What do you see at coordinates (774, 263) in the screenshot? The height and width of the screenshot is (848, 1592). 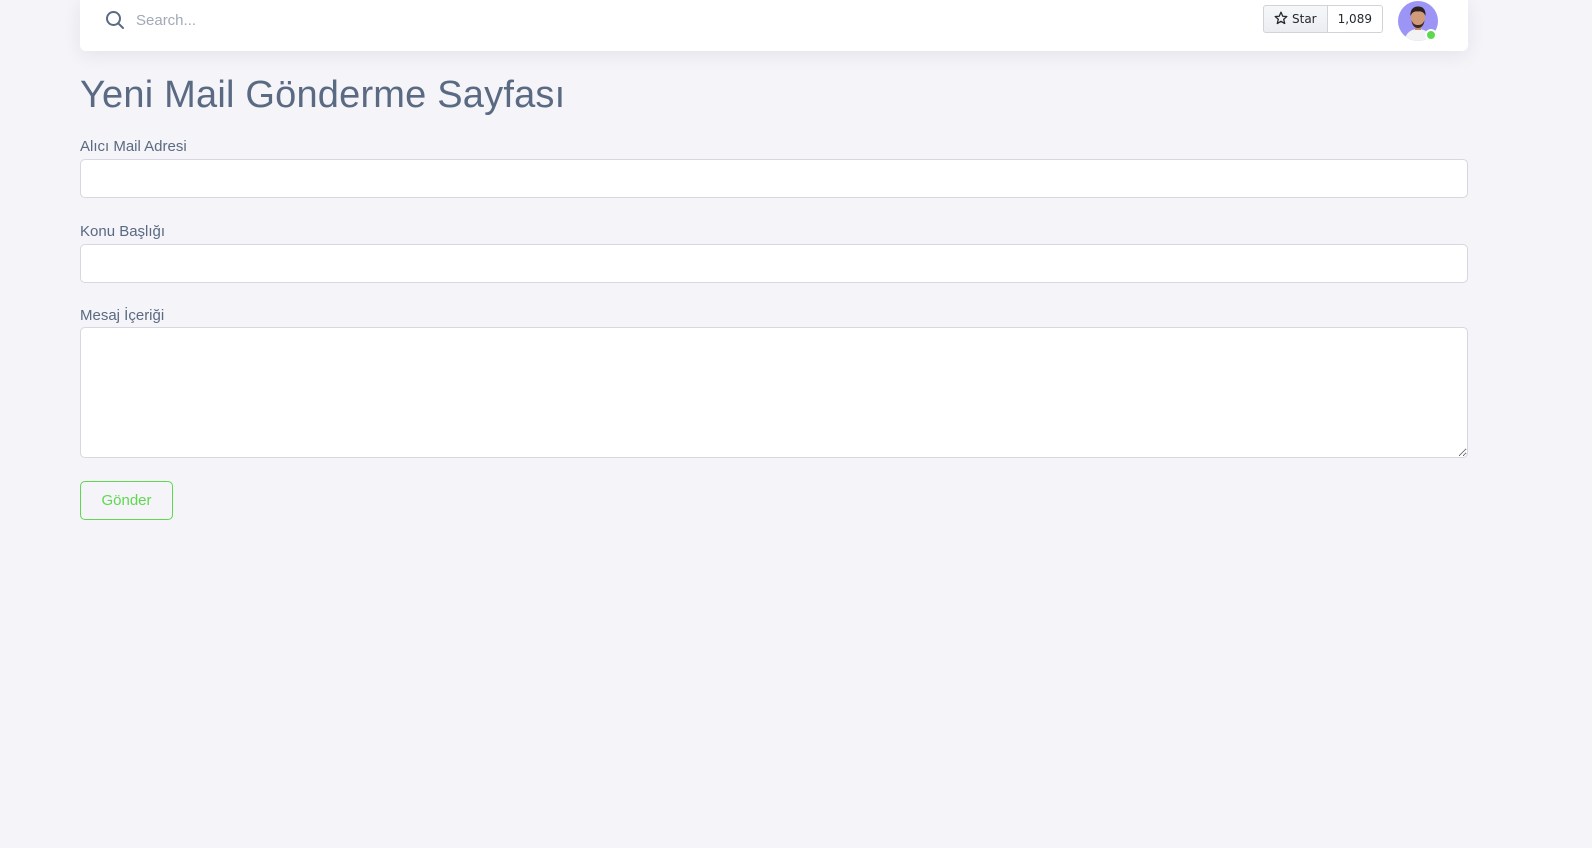 I see `subject-field` at bounding box center [774, 263].